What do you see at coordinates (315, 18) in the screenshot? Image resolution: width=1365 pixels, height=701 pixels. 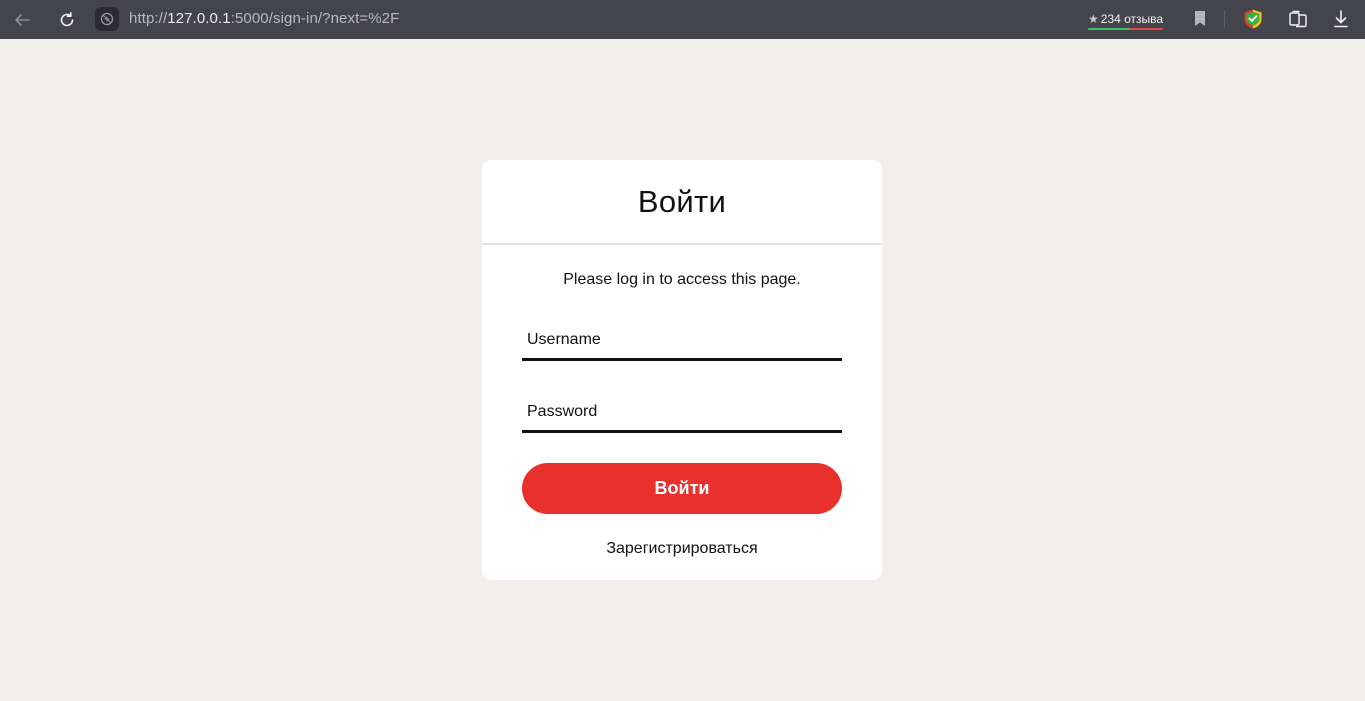 I see `url-path: :5000/sign-in/?next=%2F` at bounding box center [315, 18].